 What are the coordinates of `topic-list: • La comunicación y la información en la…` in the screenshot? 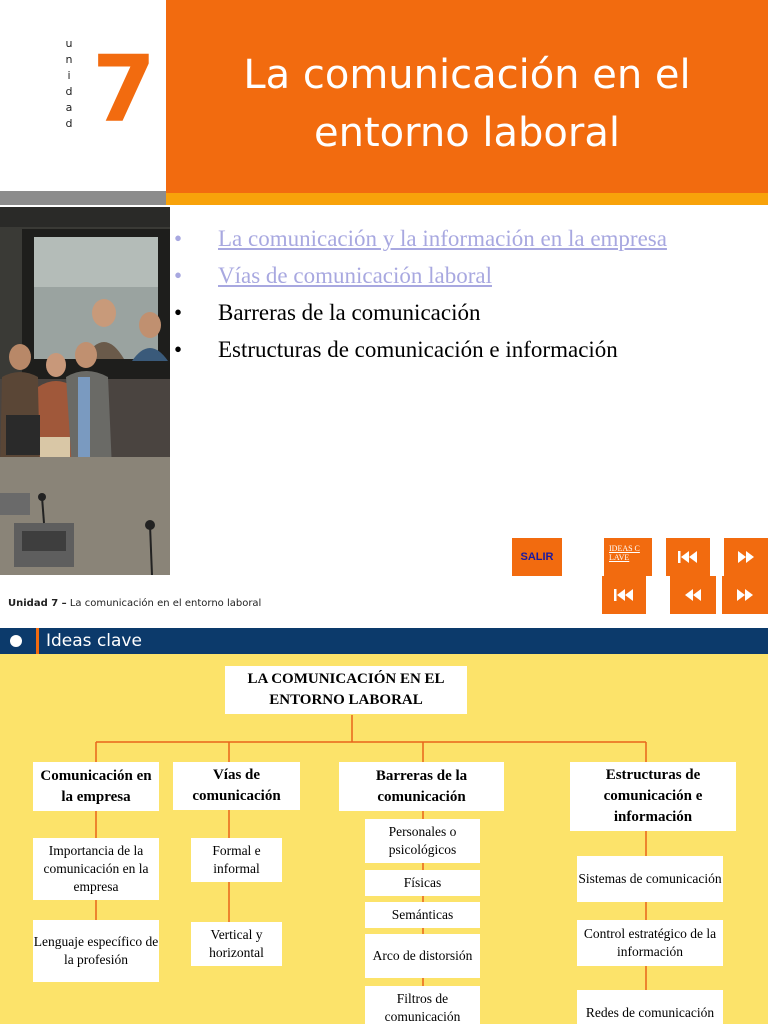 It's located at (469, 296).